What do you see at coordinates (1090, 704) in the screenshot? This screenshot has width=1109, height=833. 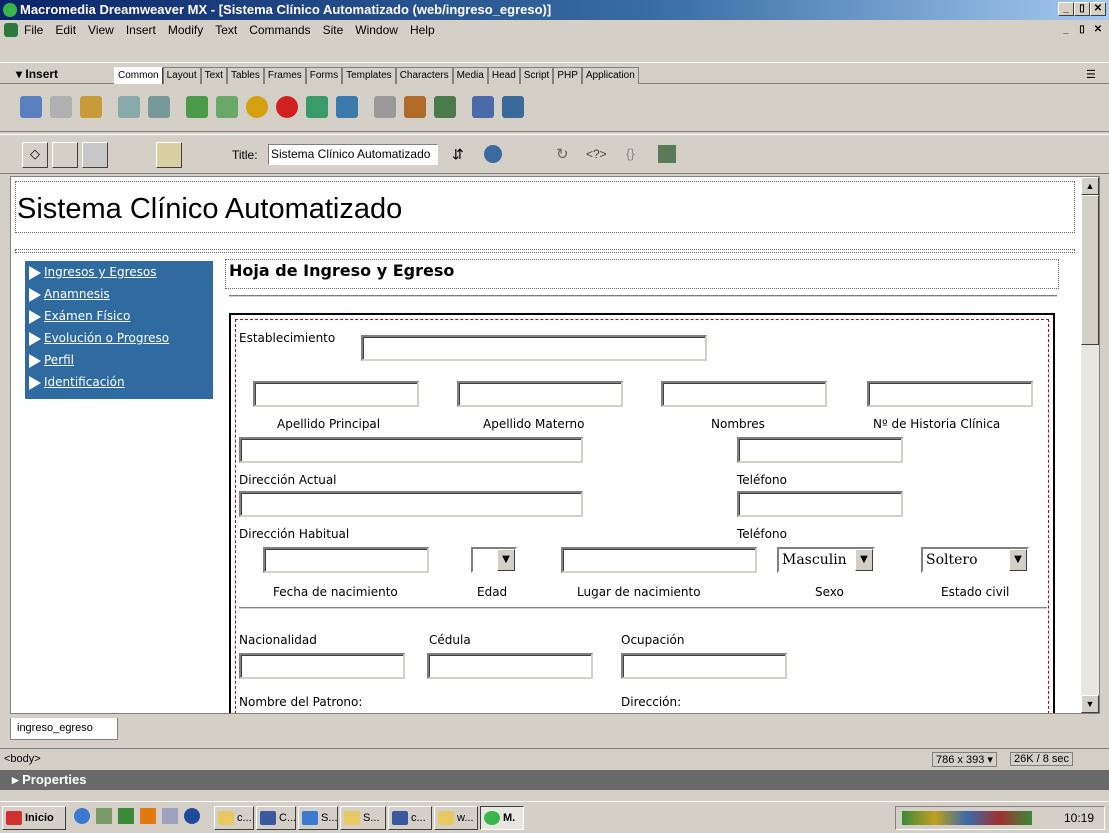 I see `scroll-down-arrow: ▼` at bounding box center [1090, 704].